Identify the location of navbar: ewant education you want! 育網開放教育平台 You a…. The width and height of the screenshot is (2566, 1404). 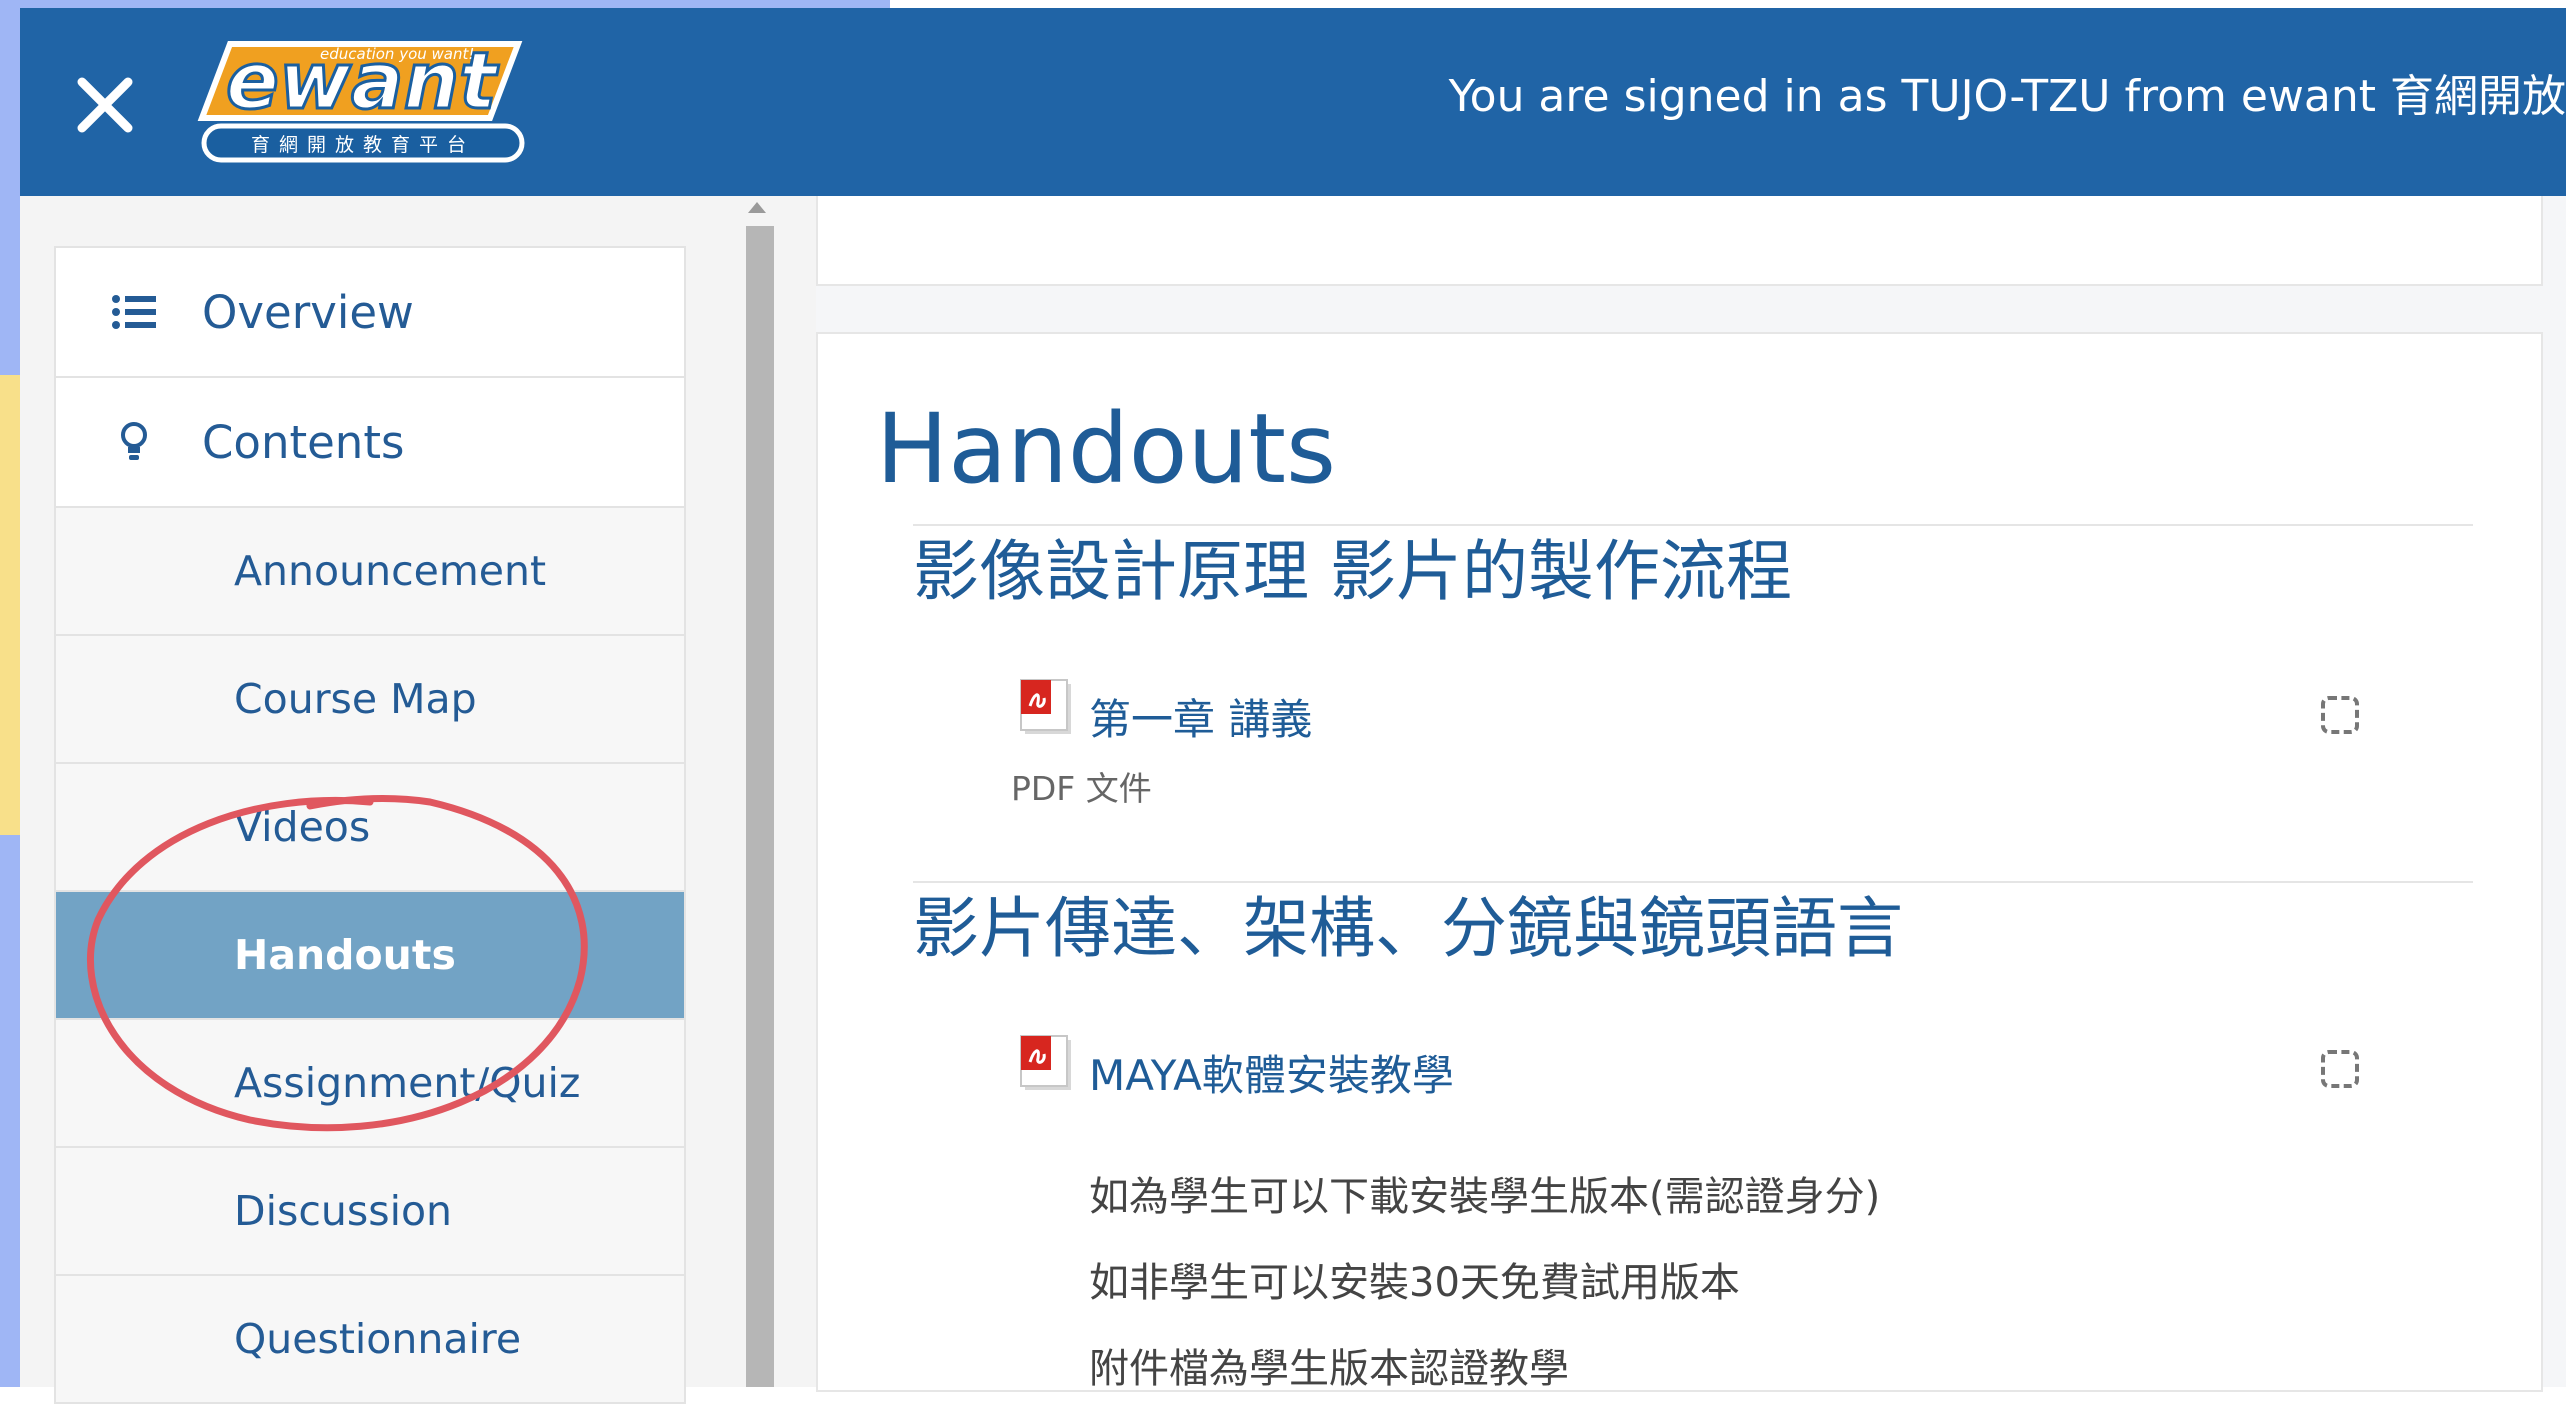
(1293, 102).